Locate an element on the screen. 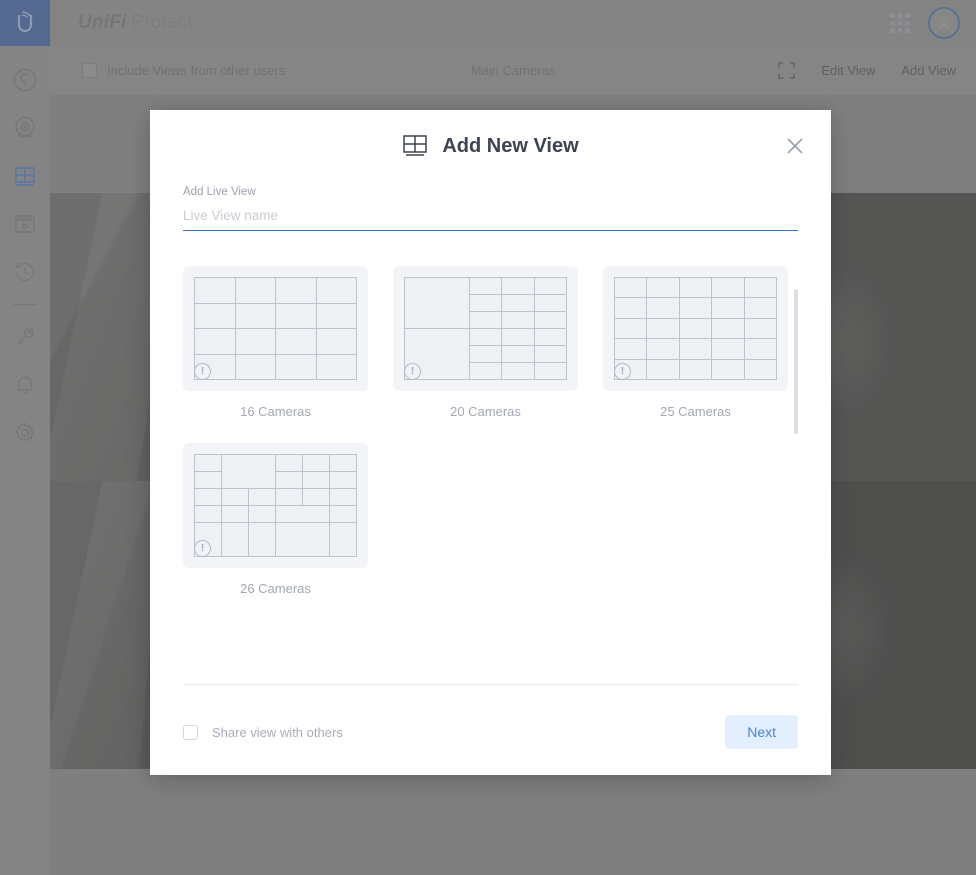  dialog-footer: Share view with others Next is located at coordinates (490, 729).